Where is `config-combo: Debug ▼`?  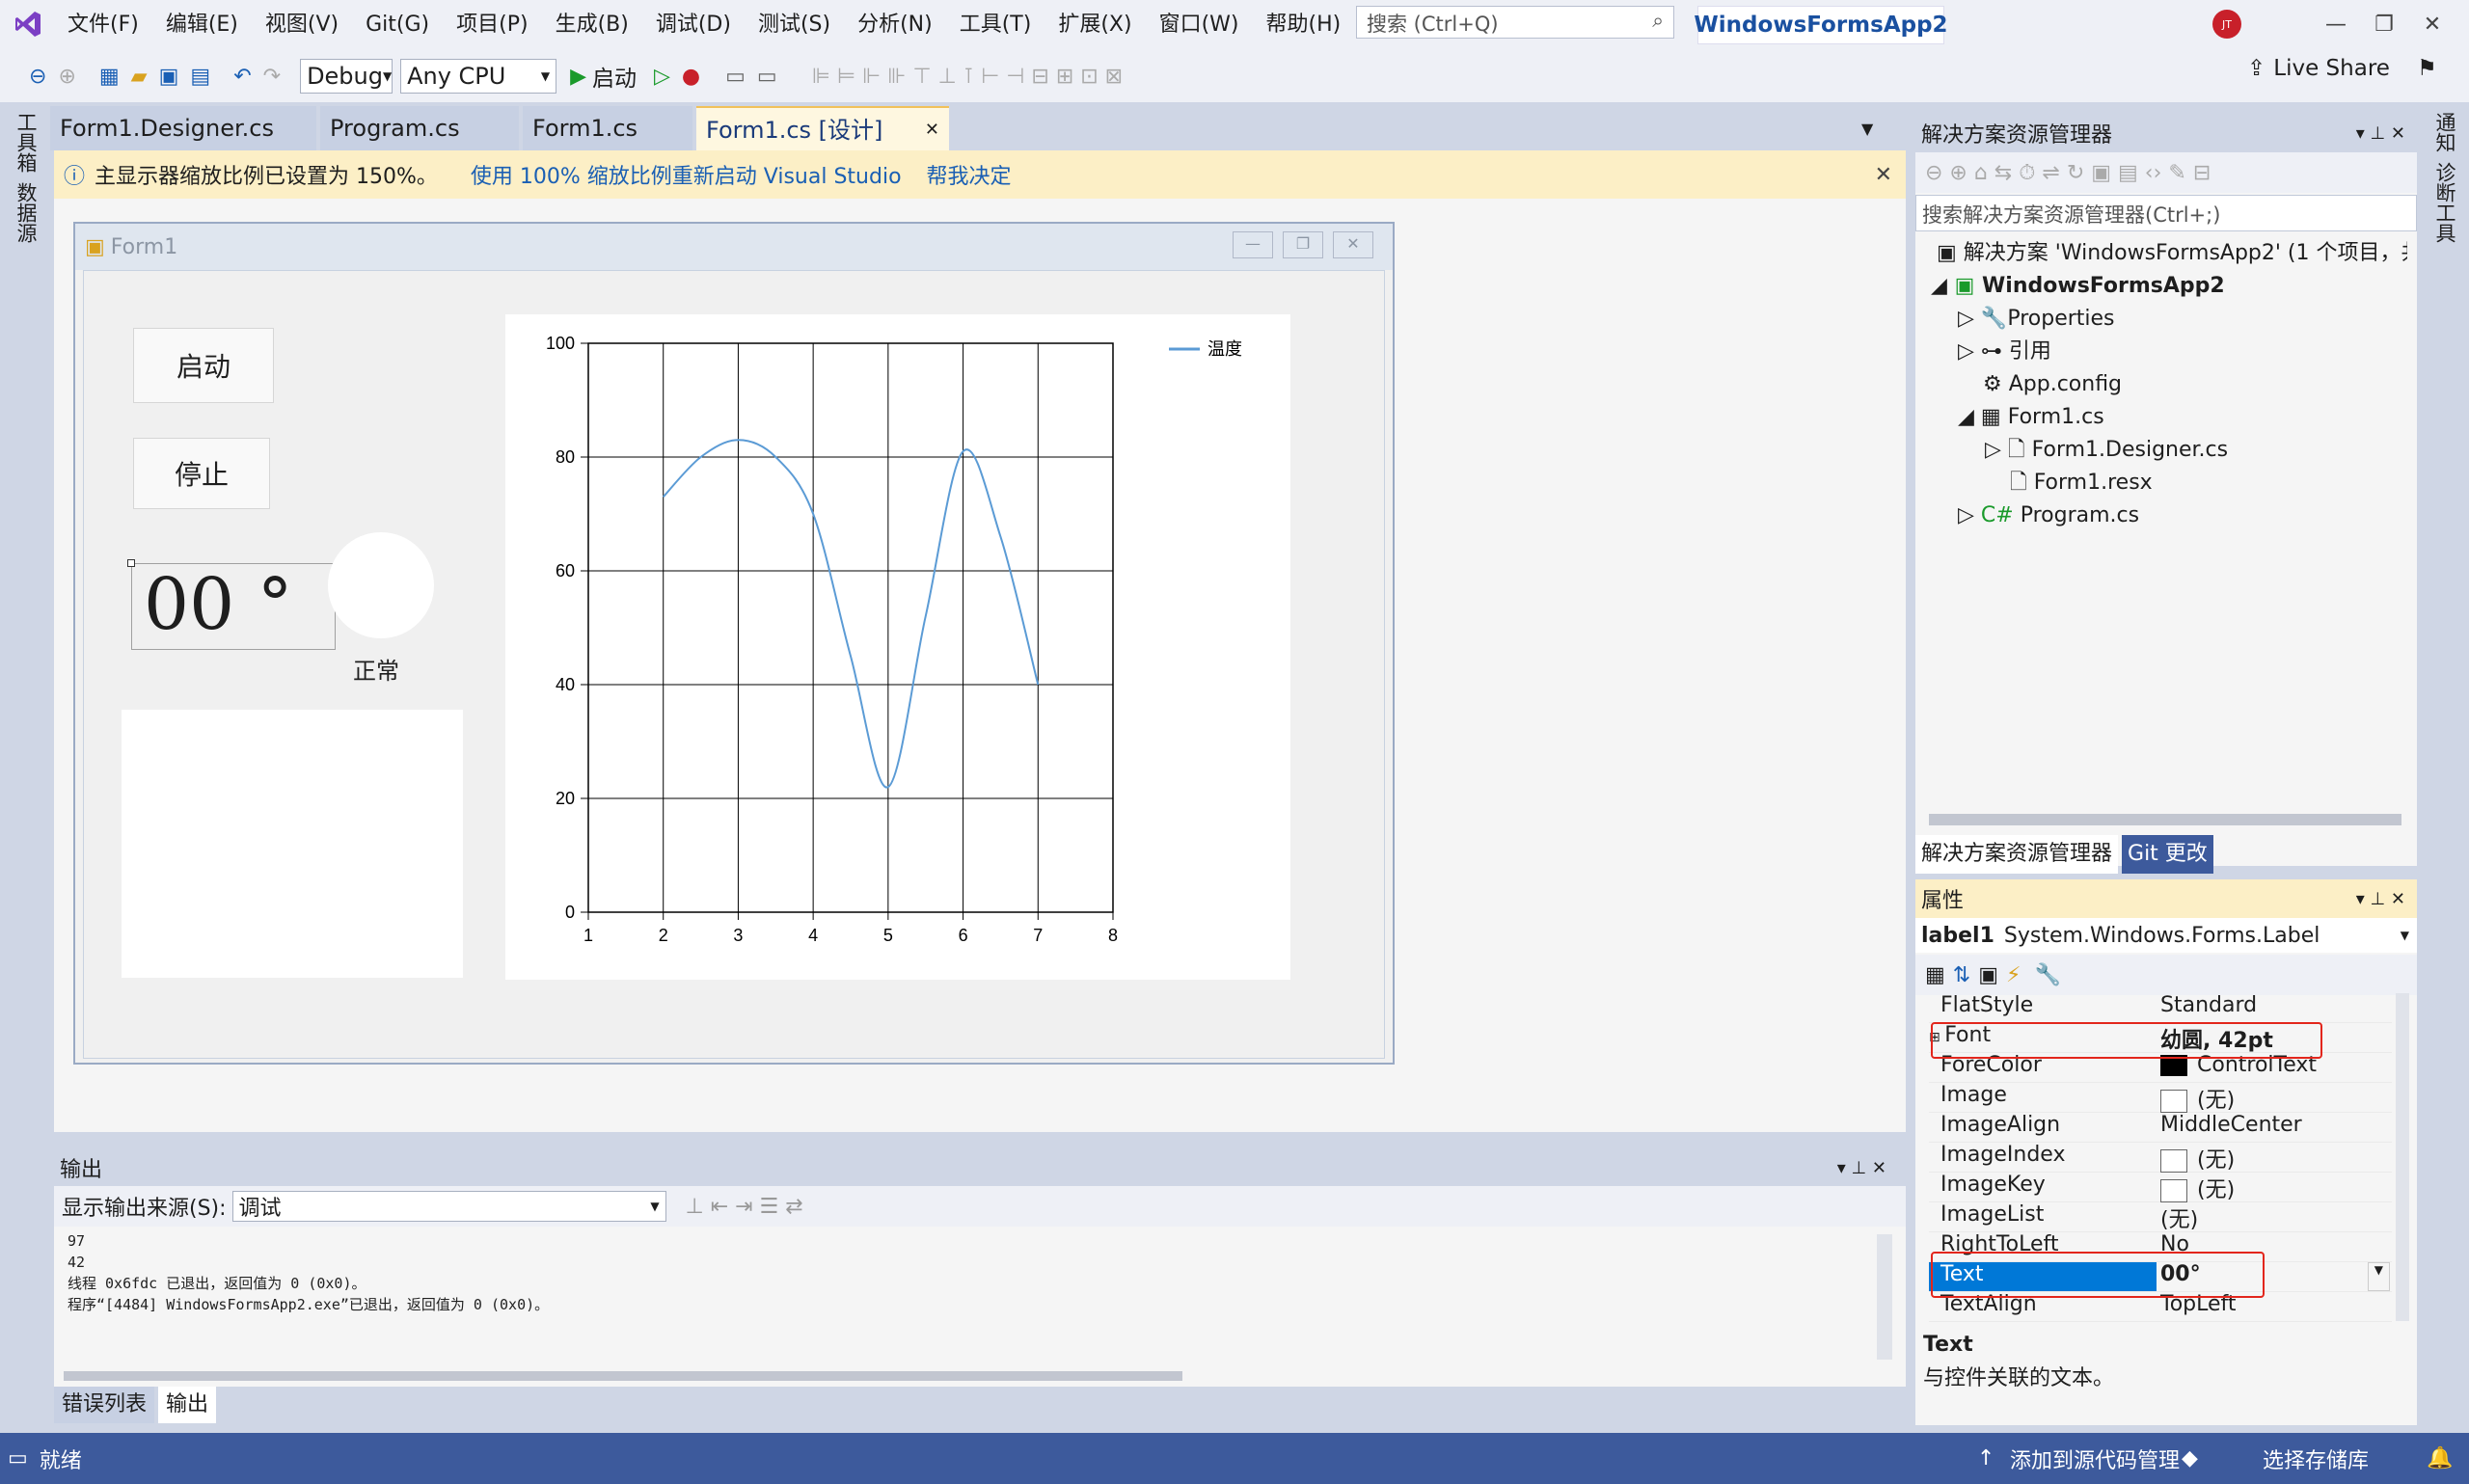
config-combo: Debug ▼ is located at coordinates (347, 76).